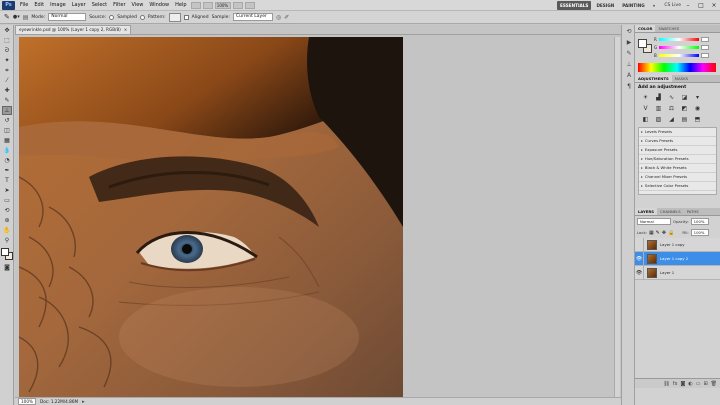  Describe the element at coordinates (658, 97) in the screenshot. I see `levels-icon: ▟` at that location.